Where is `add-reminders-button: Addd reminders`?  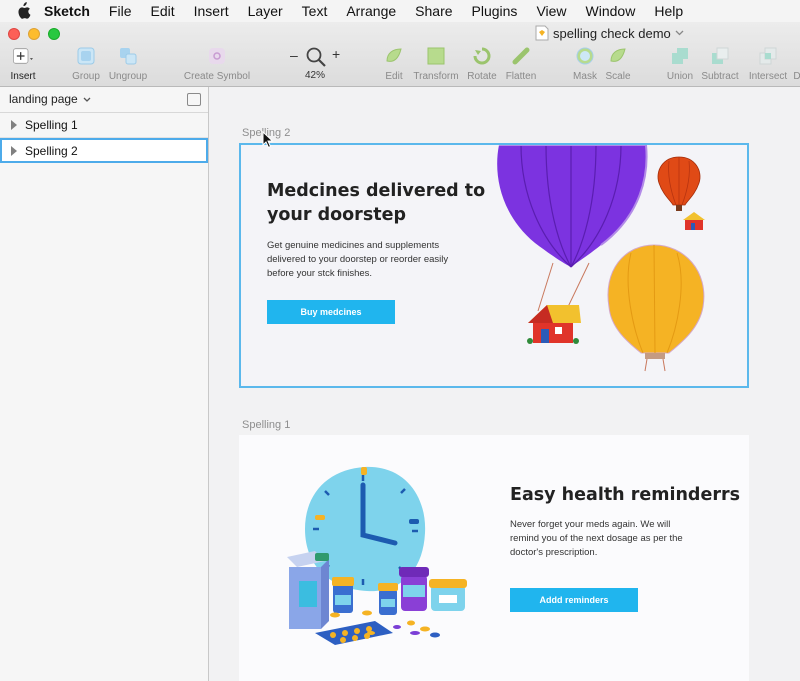
add-reminders-button: Addd reminders is located at coordinates (574, 600).